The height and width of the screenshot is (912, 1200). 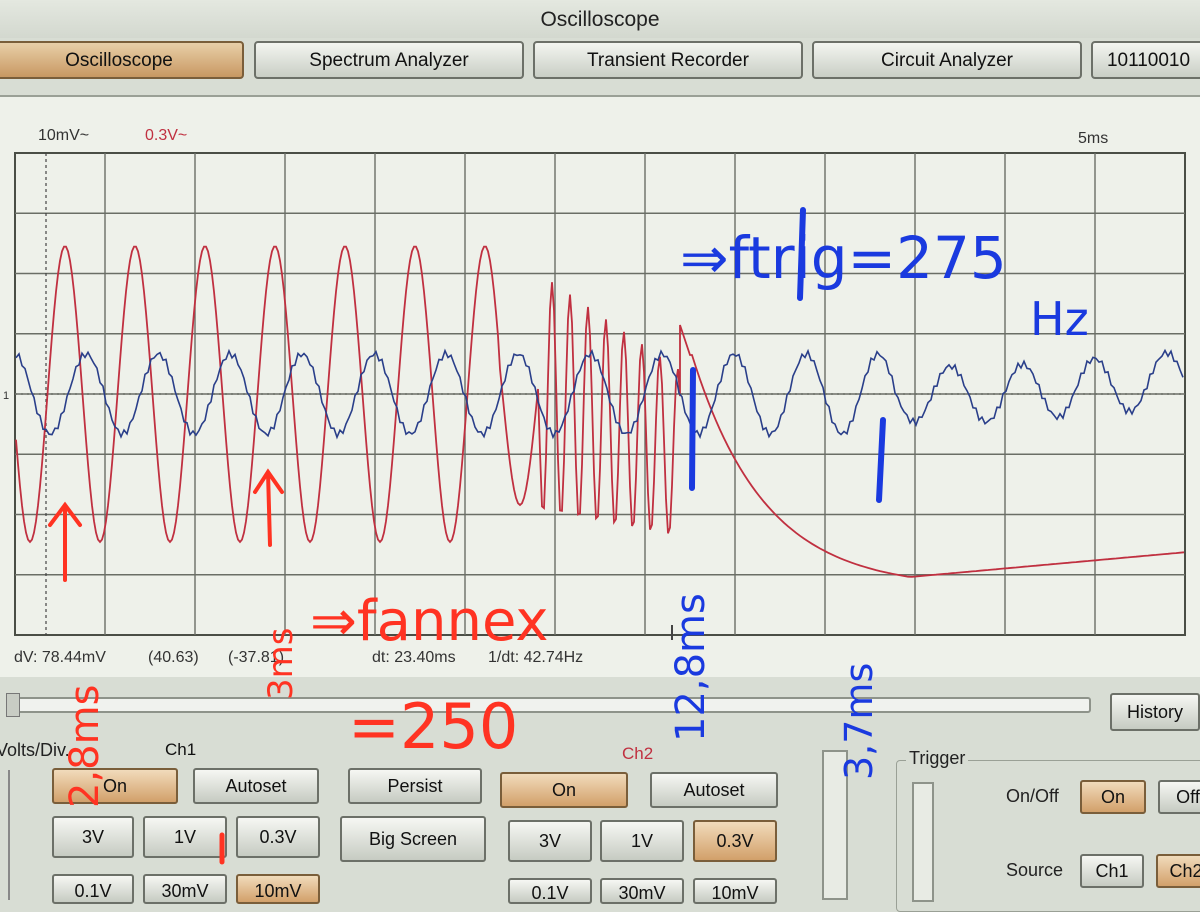 I want to click on ch2-scale-label: 0.3V~, so click(x=166, y=135).